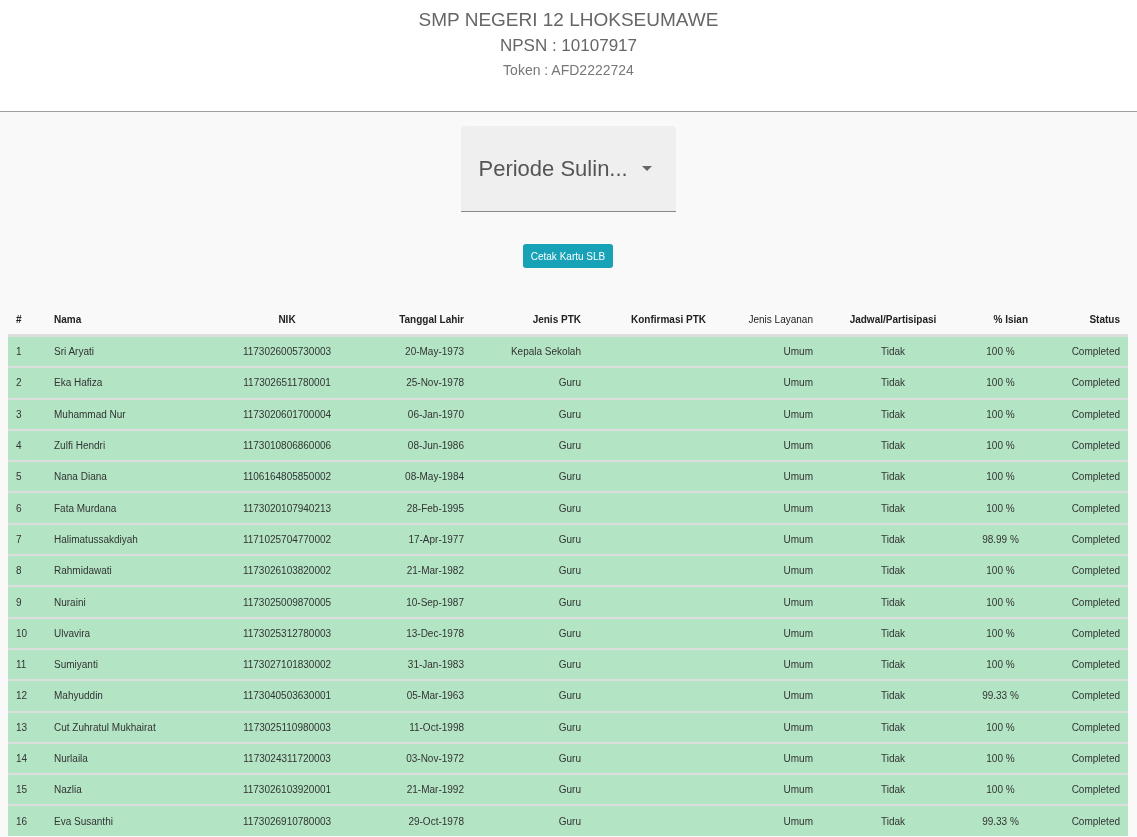 The width and height of the screenshot is (1137, 837). Describe the element at coordinates (287, 820) in the screenshot. I see `table-cell: 1173026910780003` at that location.